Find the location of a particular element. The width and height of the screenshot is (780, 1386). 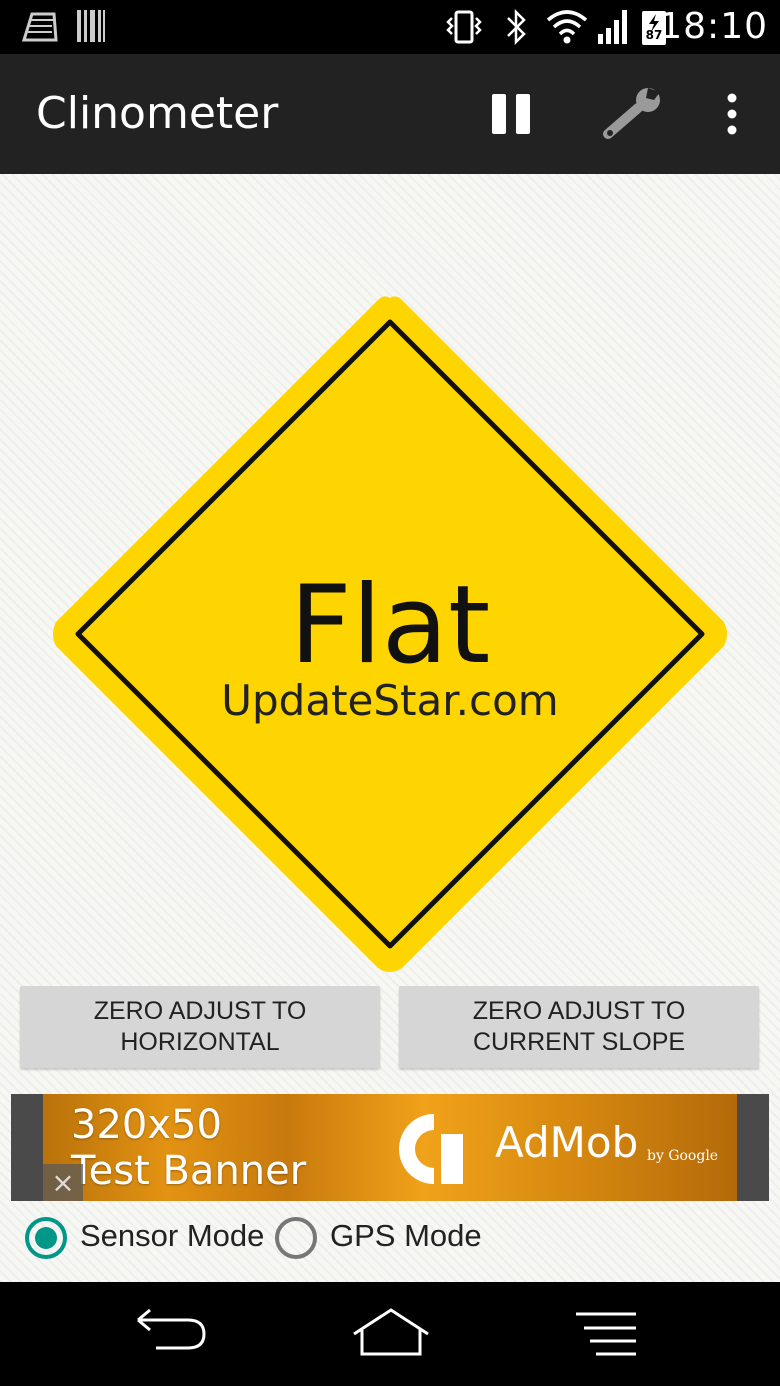

pause-button is located at coordinates (512, 114).